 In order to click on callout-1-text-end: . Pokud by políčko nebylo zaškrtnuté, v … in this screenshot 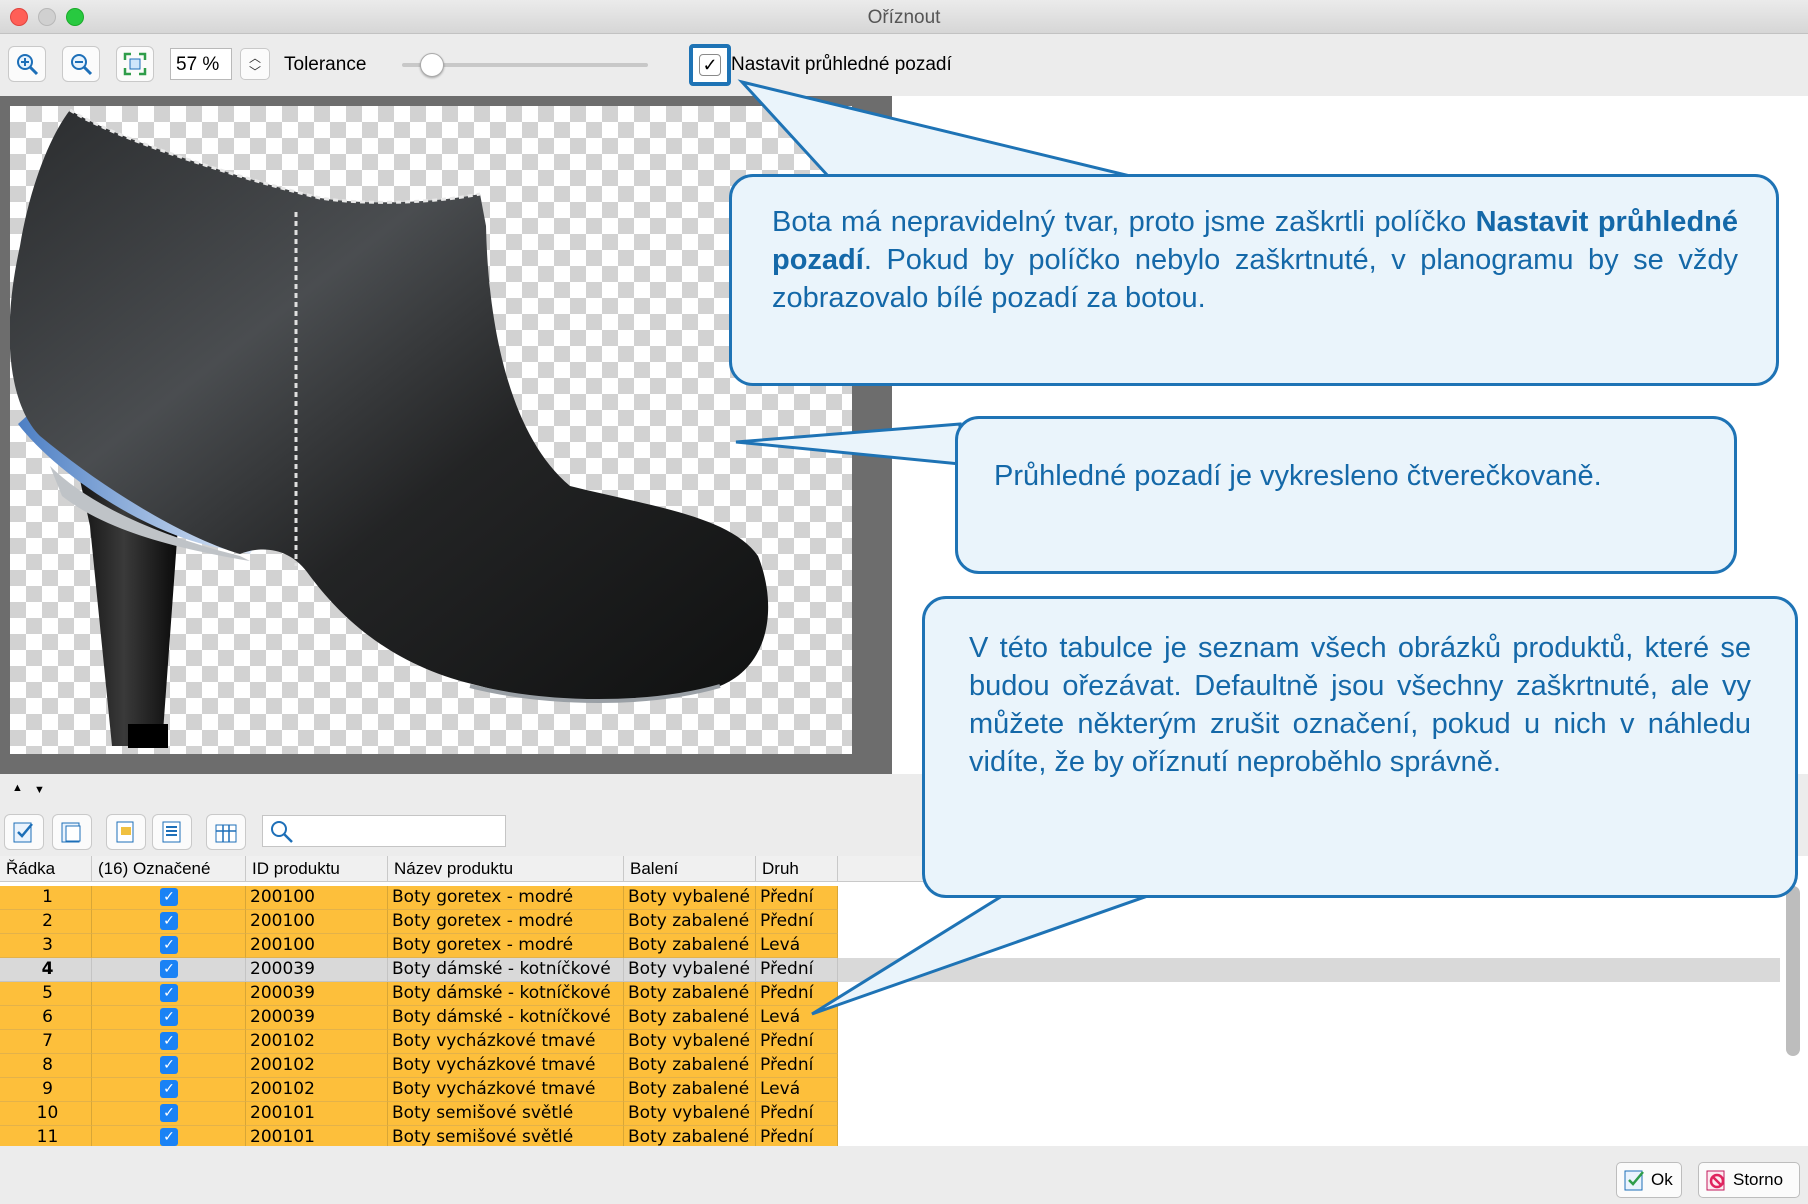, I will do `click(1255, 279)`.